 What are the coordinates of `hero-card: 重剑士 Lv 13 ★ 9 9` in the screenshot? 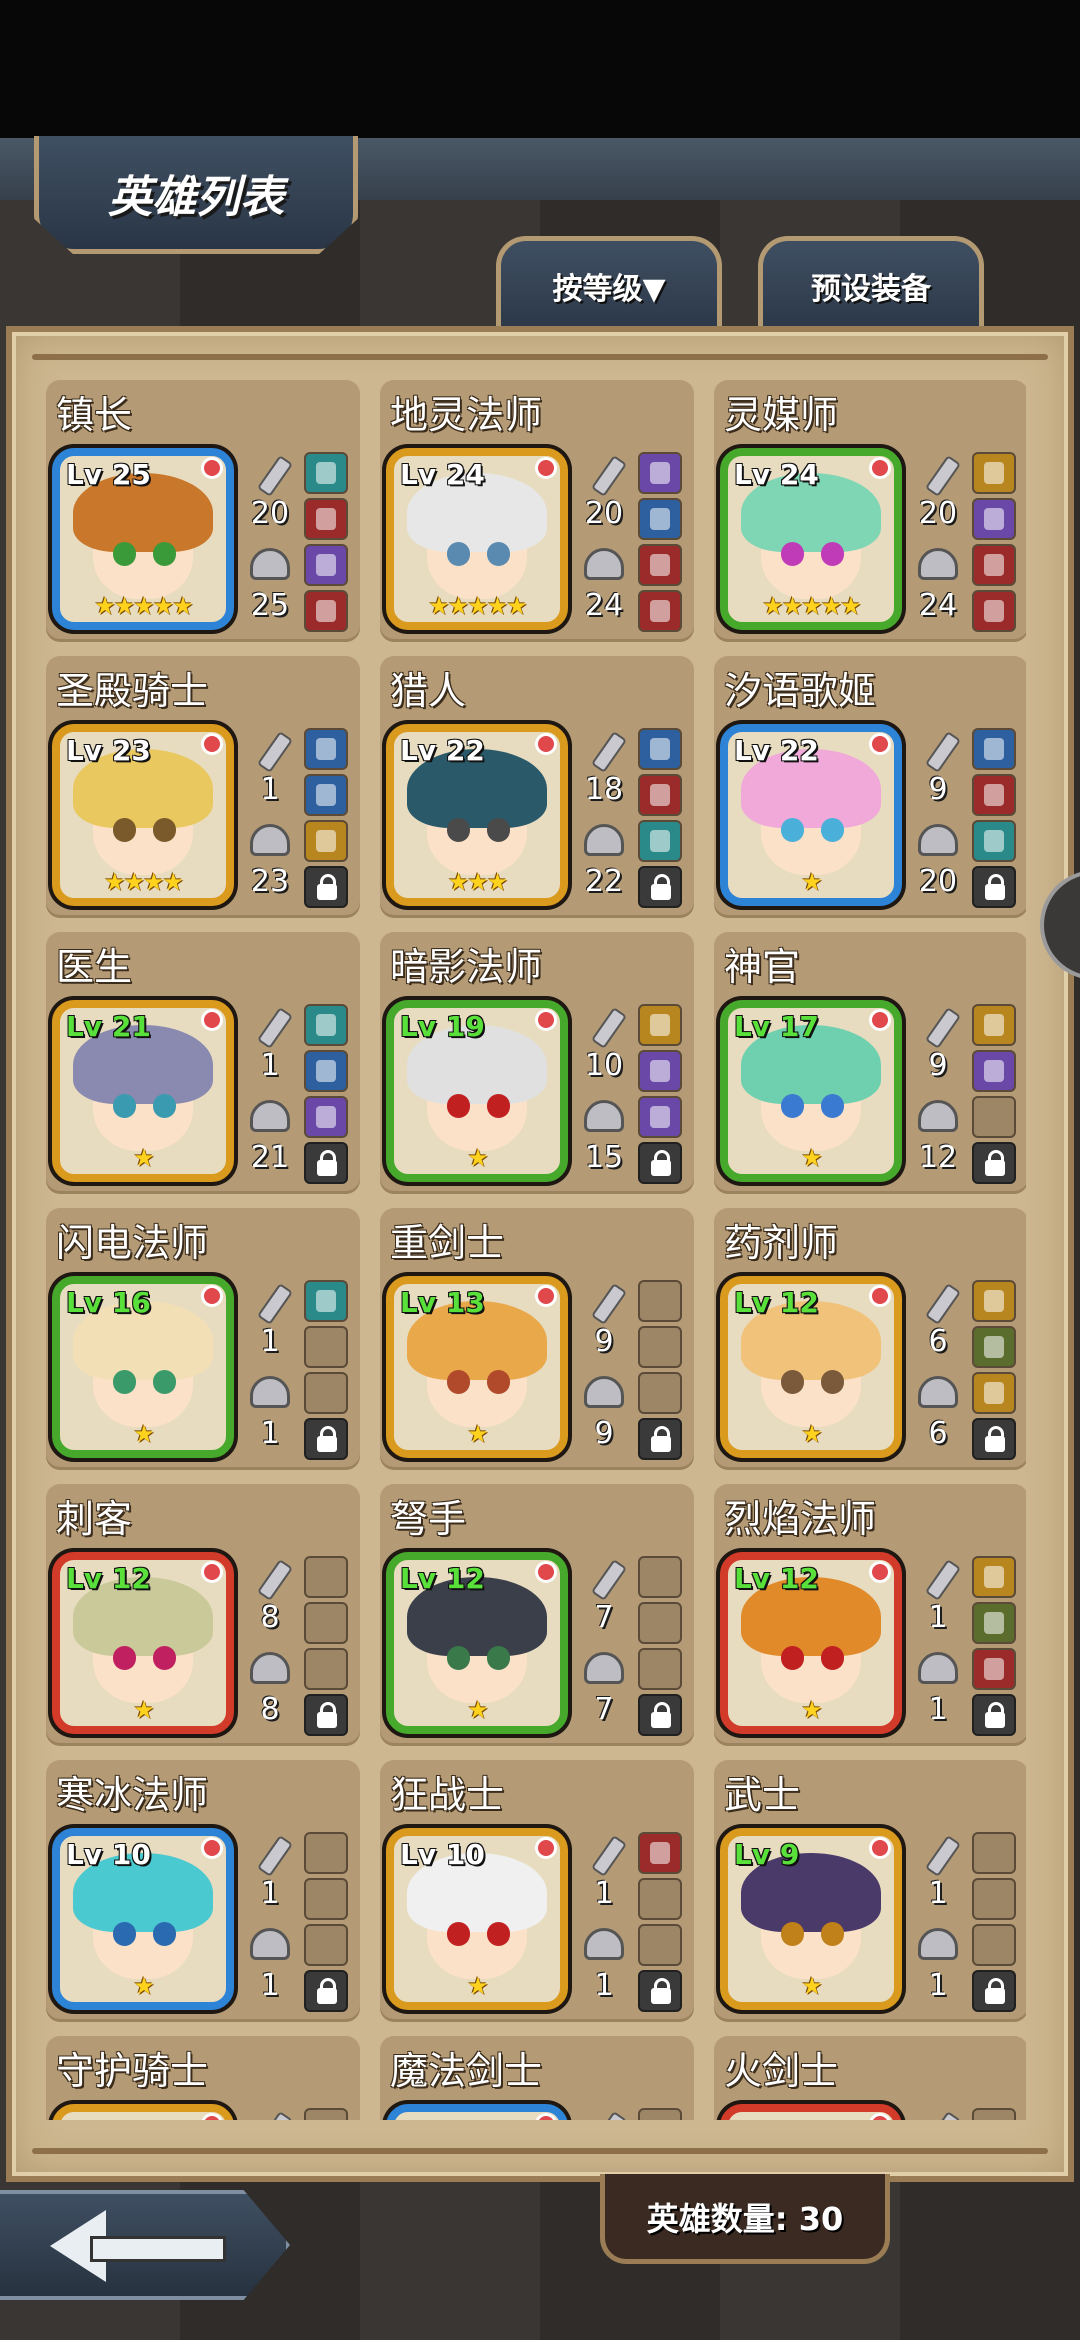 It's located at (537, 1339).